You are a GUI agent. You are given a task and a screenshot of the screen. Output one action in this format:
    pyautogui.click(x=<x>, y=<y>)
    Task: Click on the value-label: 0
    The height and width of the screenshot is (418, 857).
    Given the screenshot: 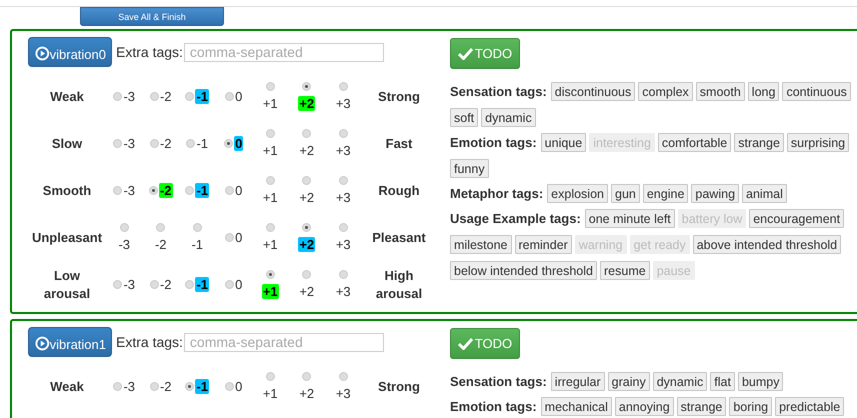 What is the action you would take?
    pyautogui.click(x=238, y=284)
    